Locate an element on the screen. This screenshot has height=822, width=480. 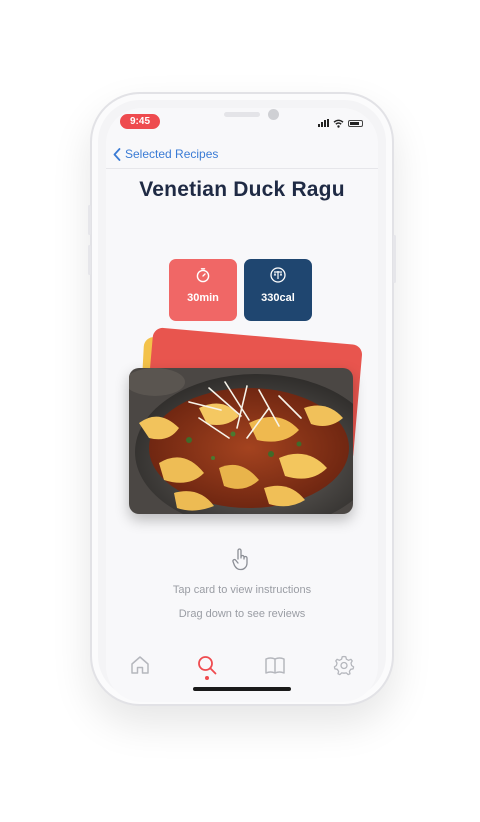
book-icon is located at coordinates (275, 665).